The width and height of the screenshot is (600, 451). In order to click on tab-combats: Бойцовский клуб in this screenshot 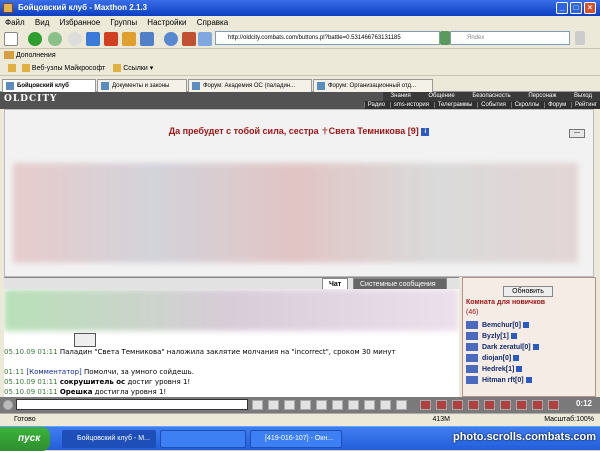, I will do `click(49, 85)`.